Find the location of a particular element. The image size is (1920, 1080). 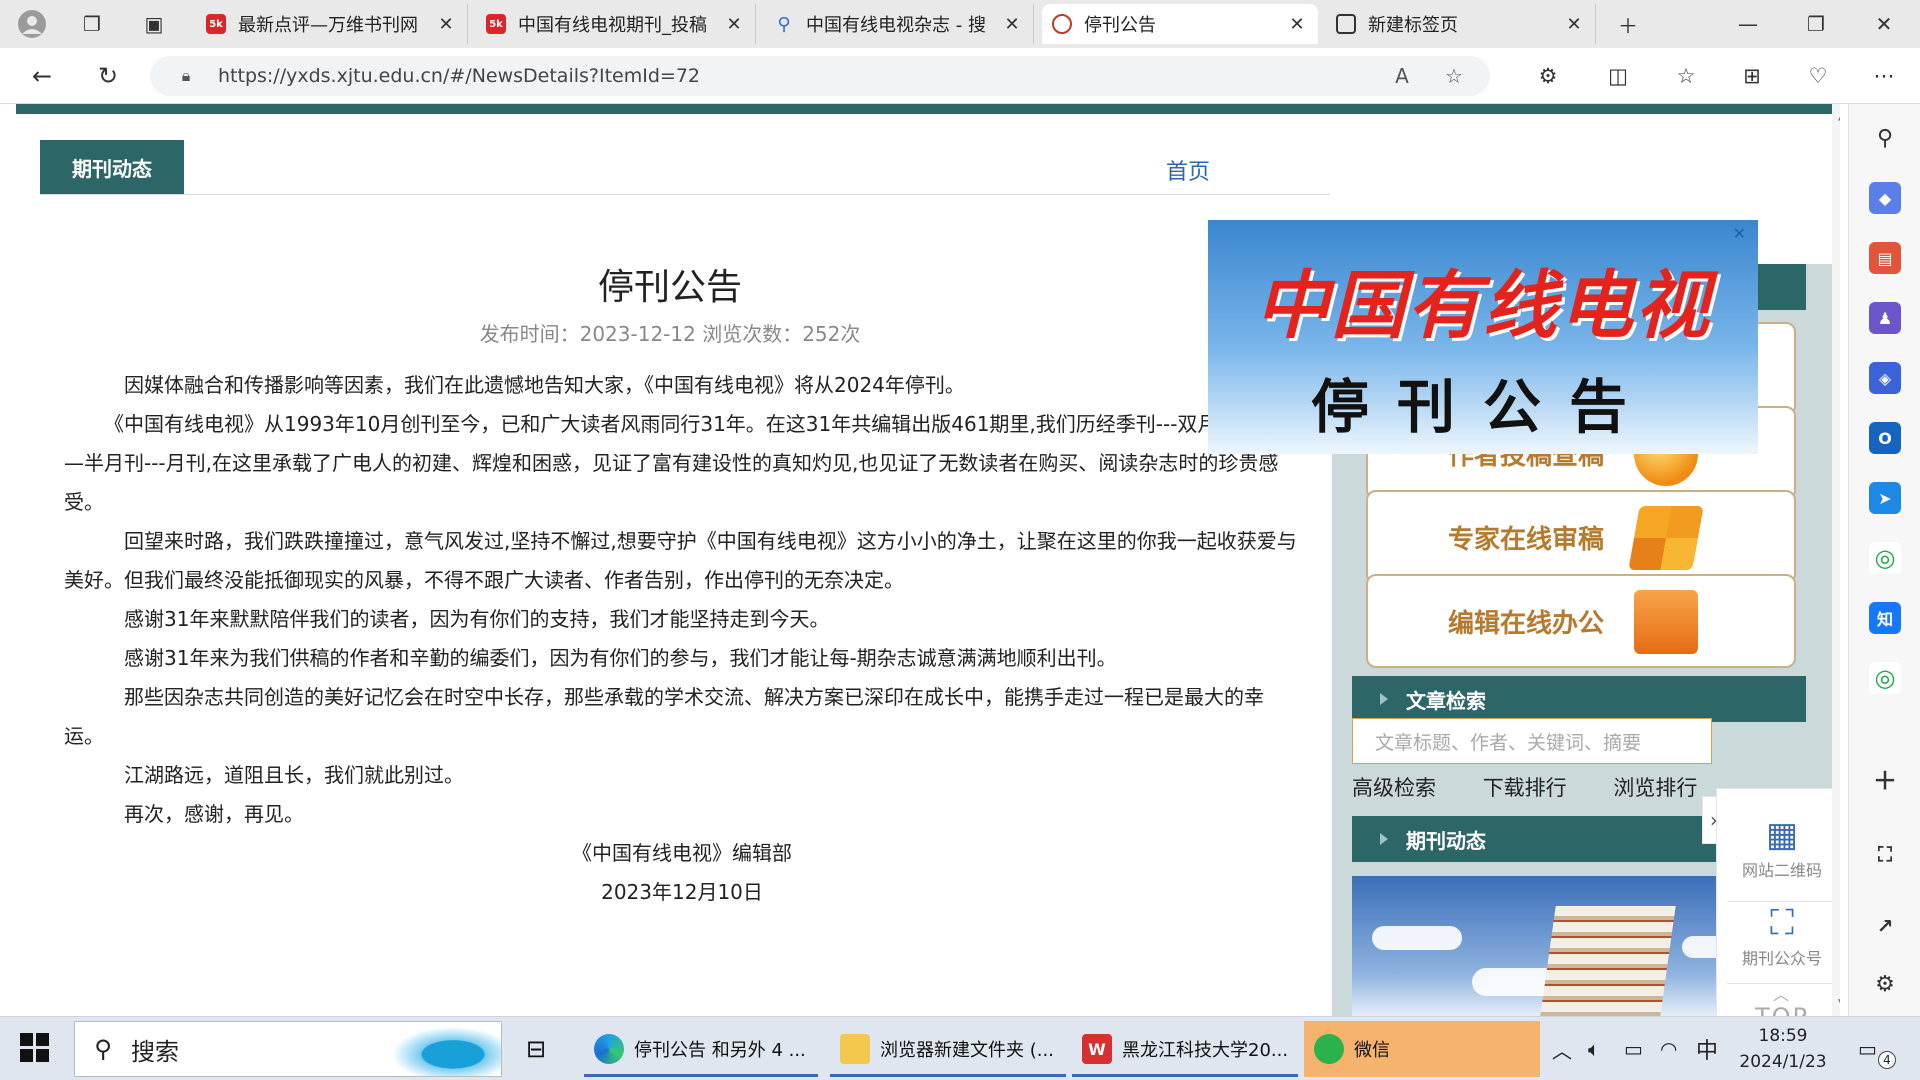

clock-time: 18:59 is located at coordinates (1783, 1036).